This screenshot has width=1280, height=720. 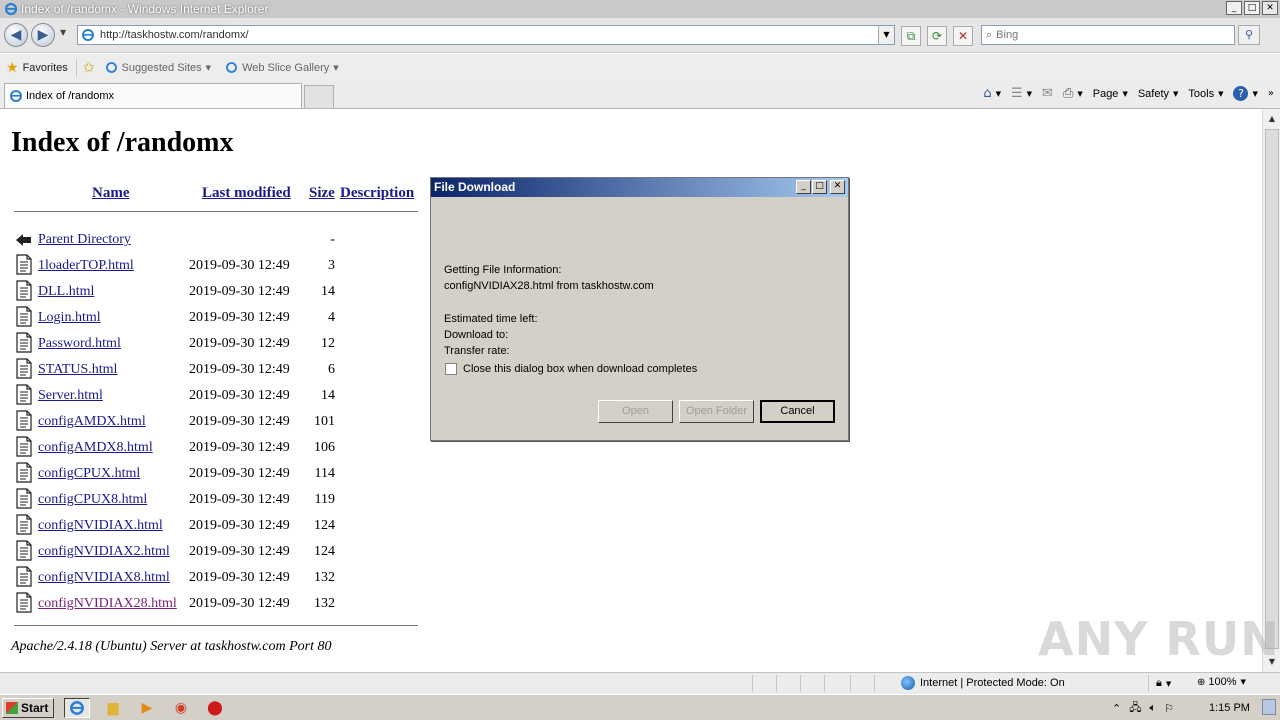 What do you see at coordinates (174, 35) in the screenshot?
I see `address-url: http://taskhostw.com/randomx/` at bounding box center [174, 35].